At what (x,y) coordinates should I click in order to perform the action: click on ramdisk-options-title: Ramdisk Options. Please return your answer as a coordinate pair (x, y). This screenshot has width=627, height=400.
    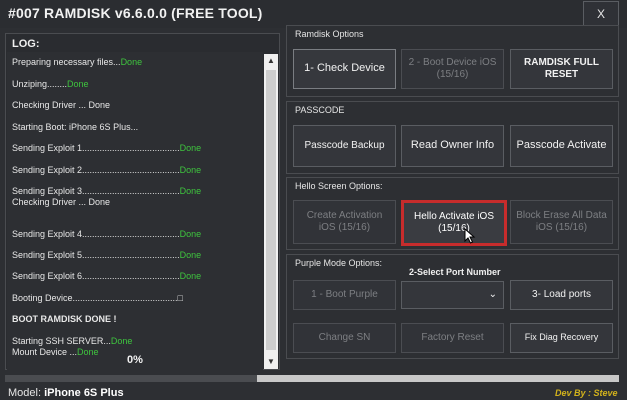
    Looking at the image, I should click on (329, 34).